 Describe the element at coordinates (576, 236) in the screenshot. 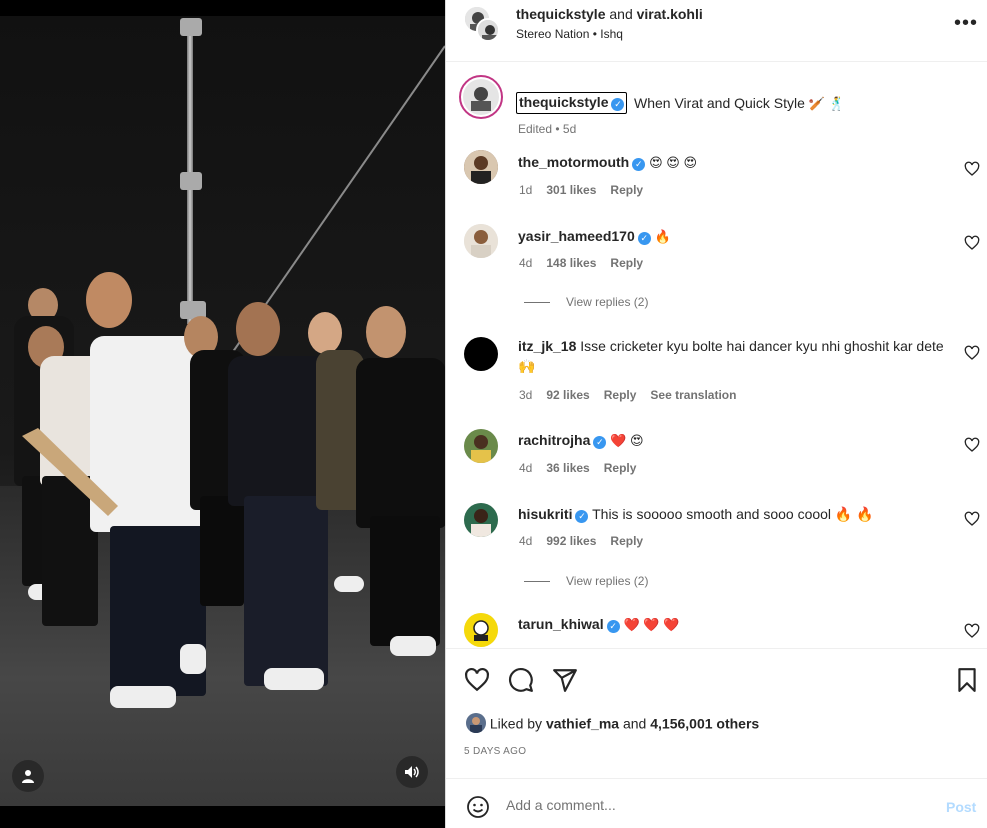

I see `comment-username: yasir_hameed170` at that location.